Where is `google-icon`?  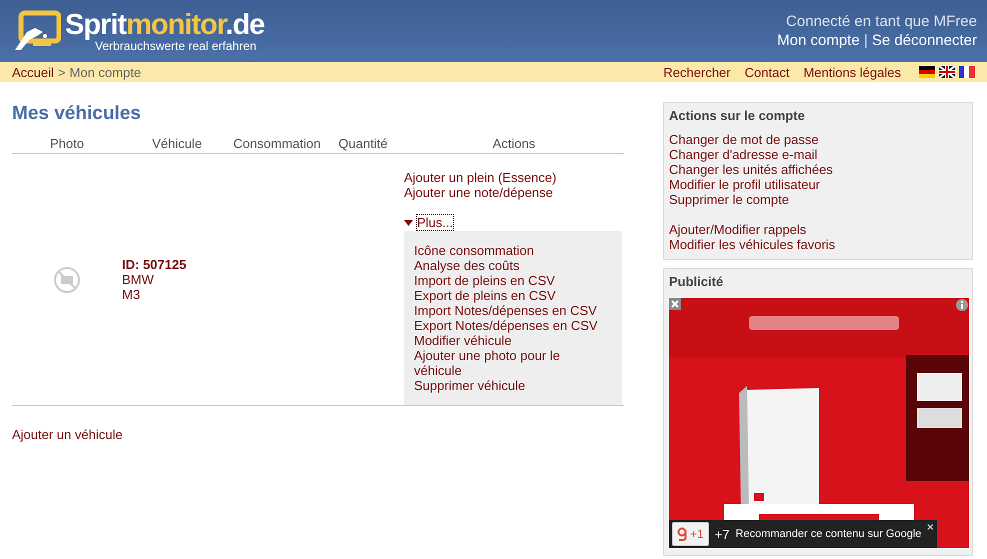
google-icon is located at coordinates (682, 534).